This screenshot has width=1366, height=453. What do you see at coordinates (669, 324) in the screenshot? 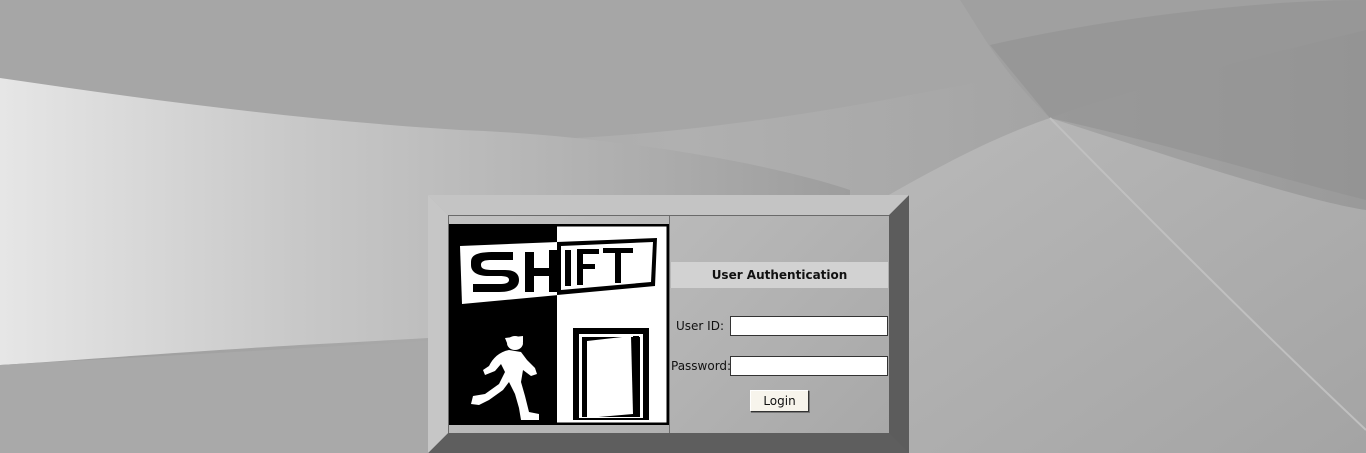
I see `panel-divider` at bounding box center [669, 324].